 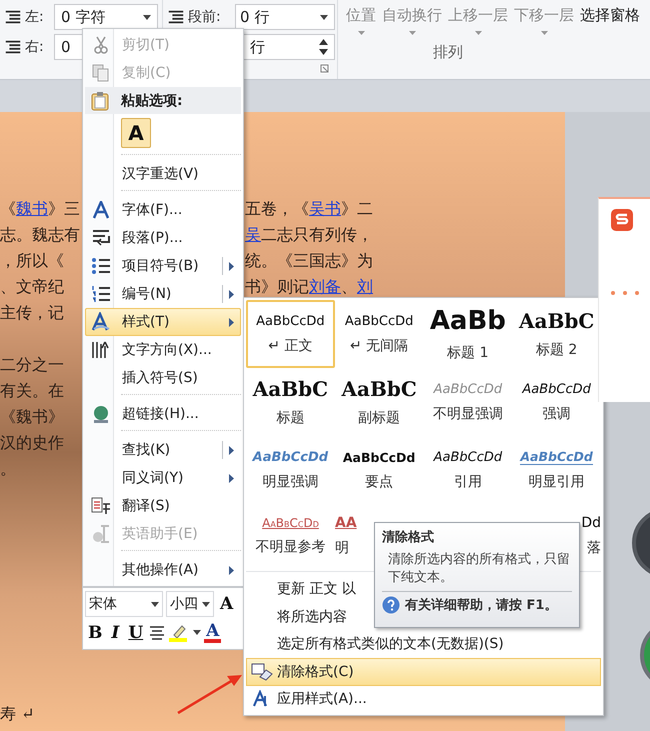 What do you see at coordinates (290, 334) in the screenshot?
I see `style-gallery-item: AaBbCcDd ↵ 正文` at bounding box center [290, 334].